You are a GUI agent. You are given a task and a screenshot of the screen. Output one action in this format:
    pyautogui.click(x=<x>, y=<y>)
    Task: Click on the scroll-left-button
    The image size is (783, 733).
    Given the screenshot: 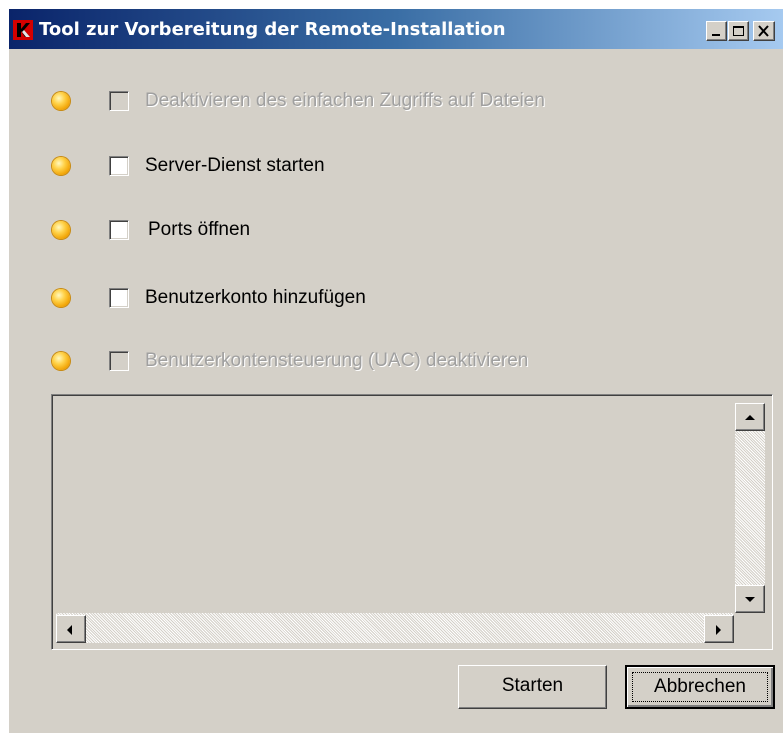 What is the action you would take?
    pyautogui.click(x=71, y=629)
    